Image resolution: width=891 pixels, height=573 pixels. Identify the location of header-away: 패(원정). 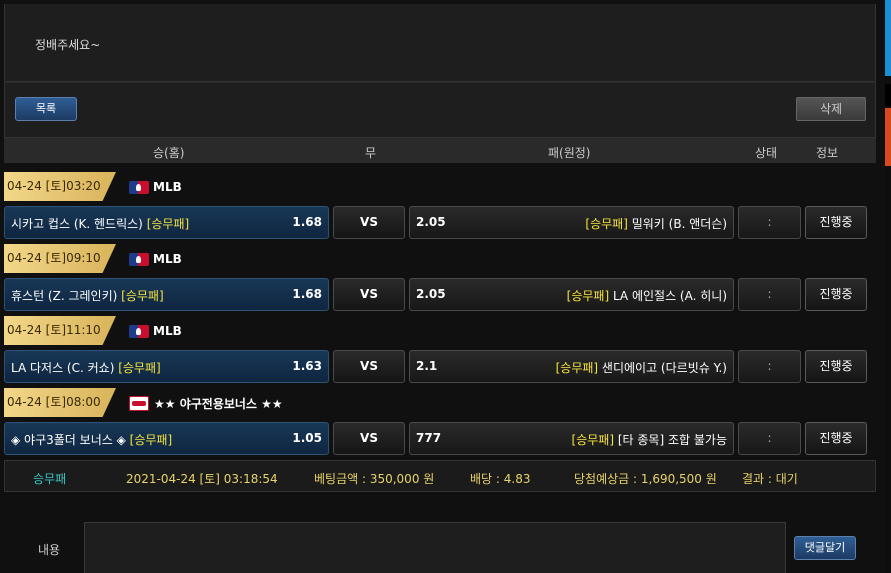
(569, 153).